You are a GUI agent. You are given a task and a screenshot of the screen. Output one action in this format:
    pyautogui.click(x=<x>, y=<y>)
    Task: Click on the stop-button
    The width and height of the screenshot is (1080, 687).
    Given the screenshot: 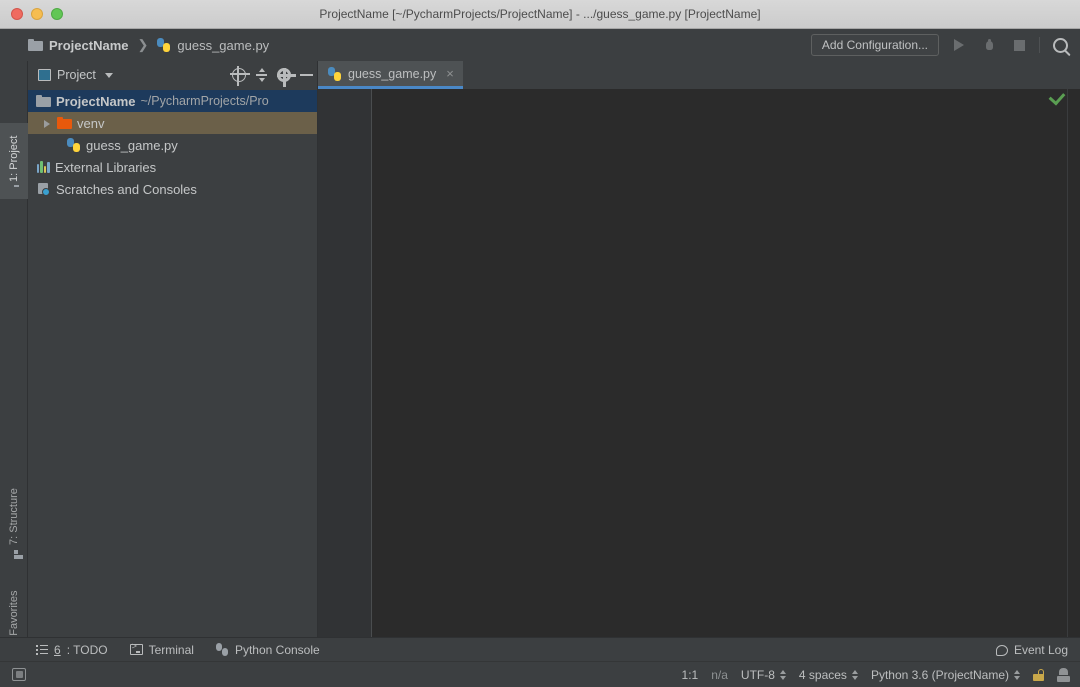 What is the action you would take?
    pyautogui.click(x=1019, y=45)
    